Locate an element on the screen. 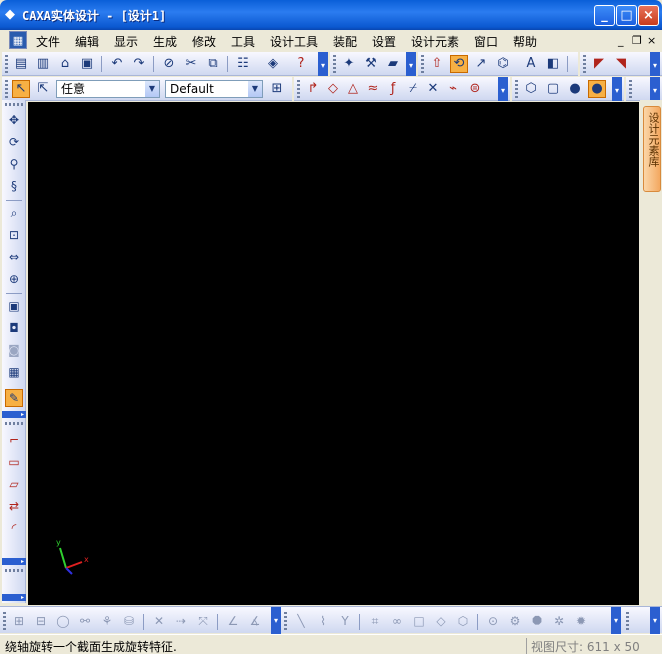 The image size is (662, 654). rectangle-icon: ▭ is located at coordinates (14, 462).